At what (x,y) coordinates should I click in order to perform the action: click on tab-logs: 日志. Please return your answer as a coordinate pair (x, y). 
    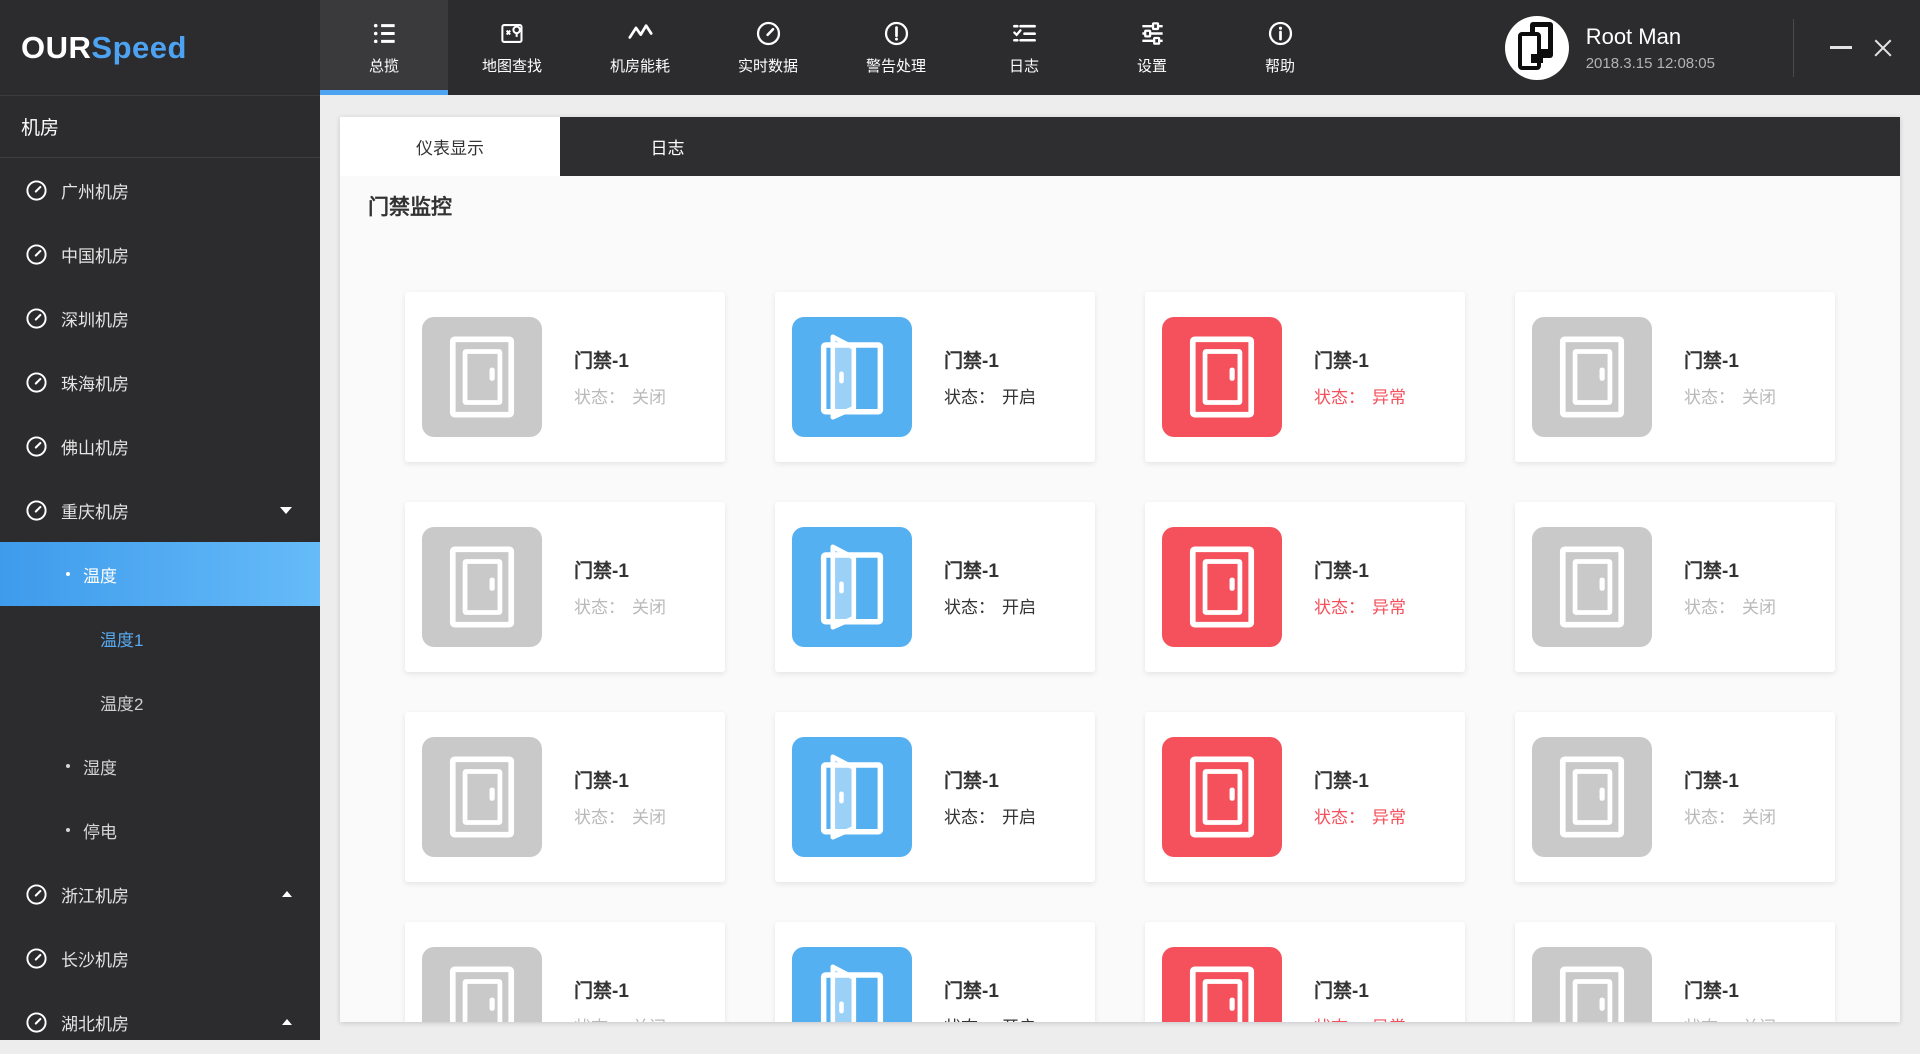
    Looking at the image, I should click on (667, 146).